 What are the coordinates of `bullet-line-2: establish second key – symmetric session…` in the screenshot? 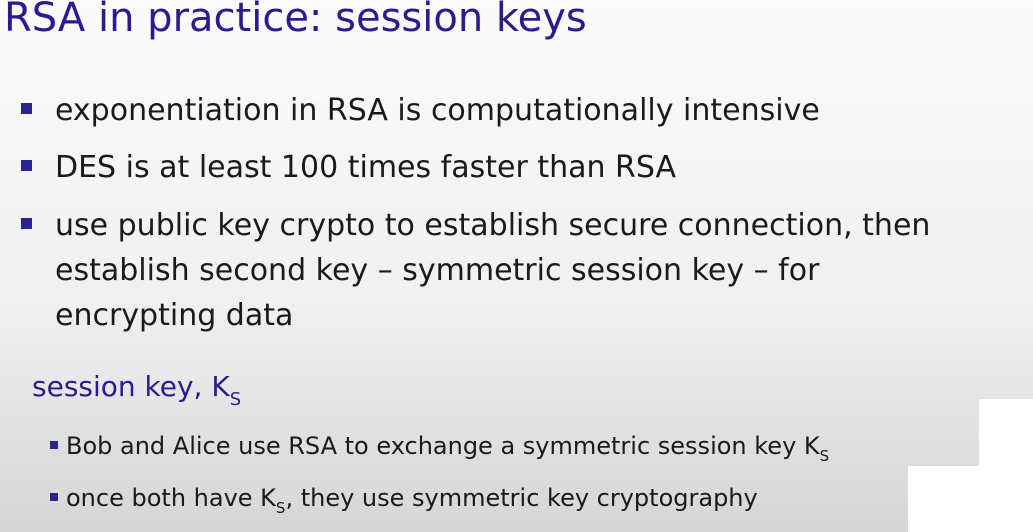 It's located at (437, 270).